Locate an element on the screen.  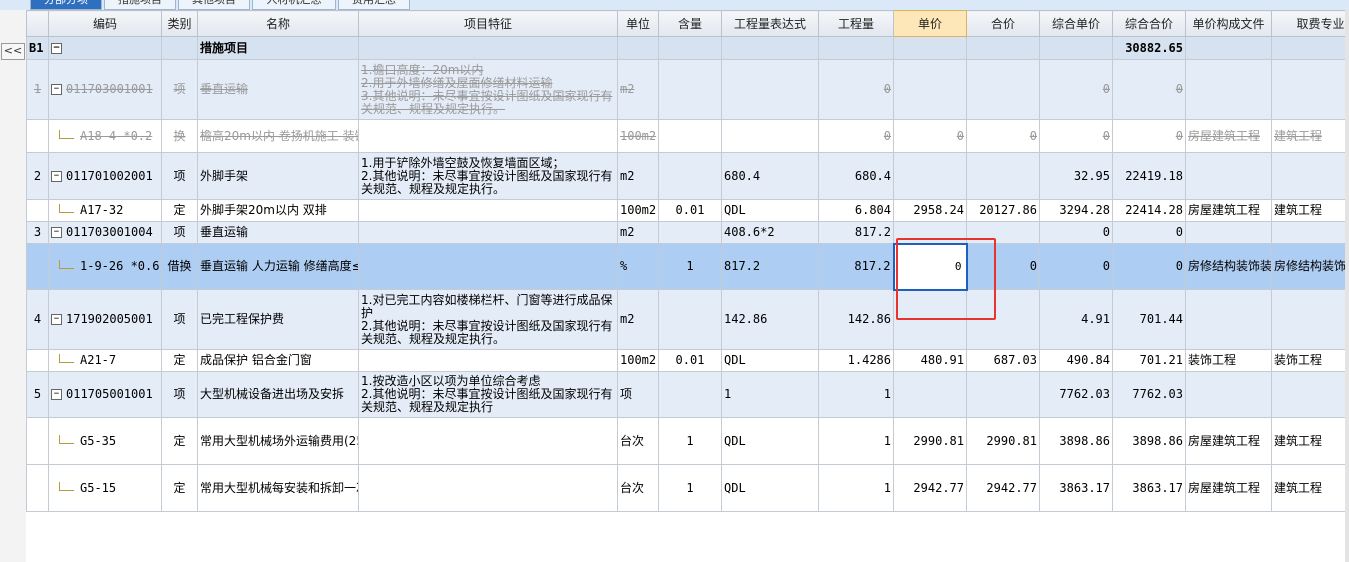
header-sum-cost: 综合合价 is located at coordinates (1149, 23).